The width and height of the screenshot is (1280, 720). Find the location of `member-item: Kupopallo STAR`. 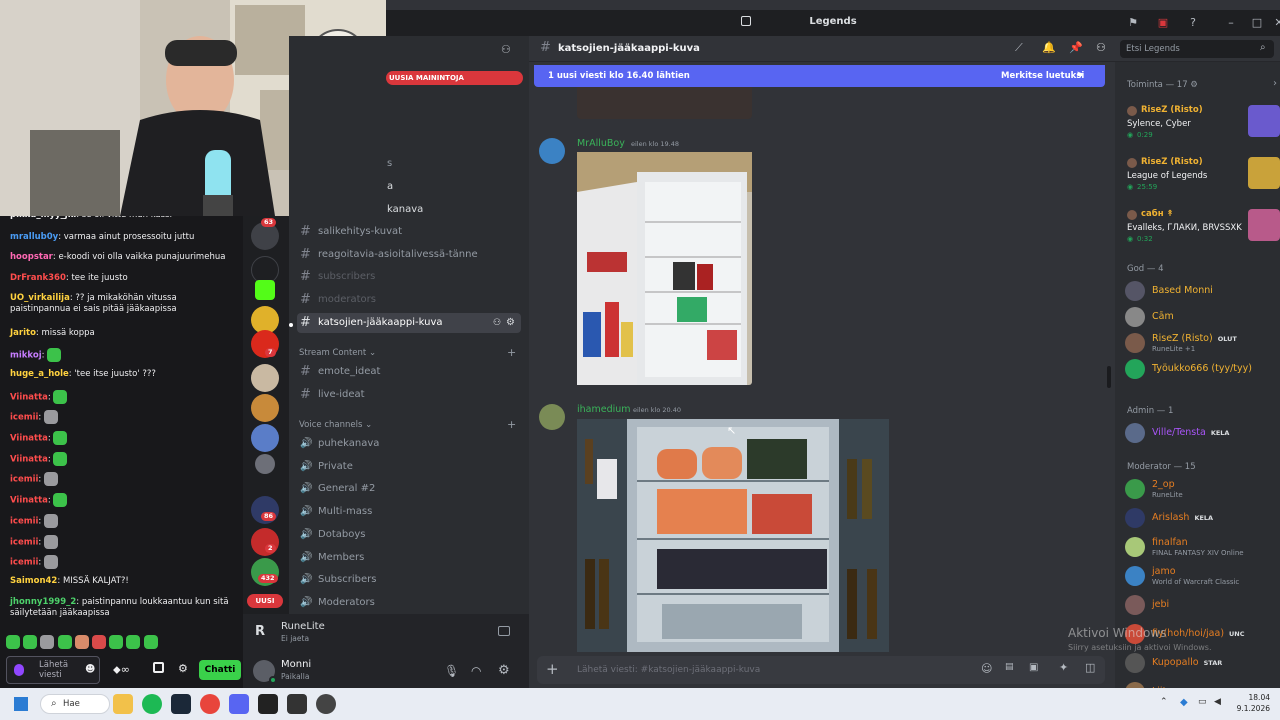

member-item: Kupopallo STAR is located at coordinates (1202, 663).